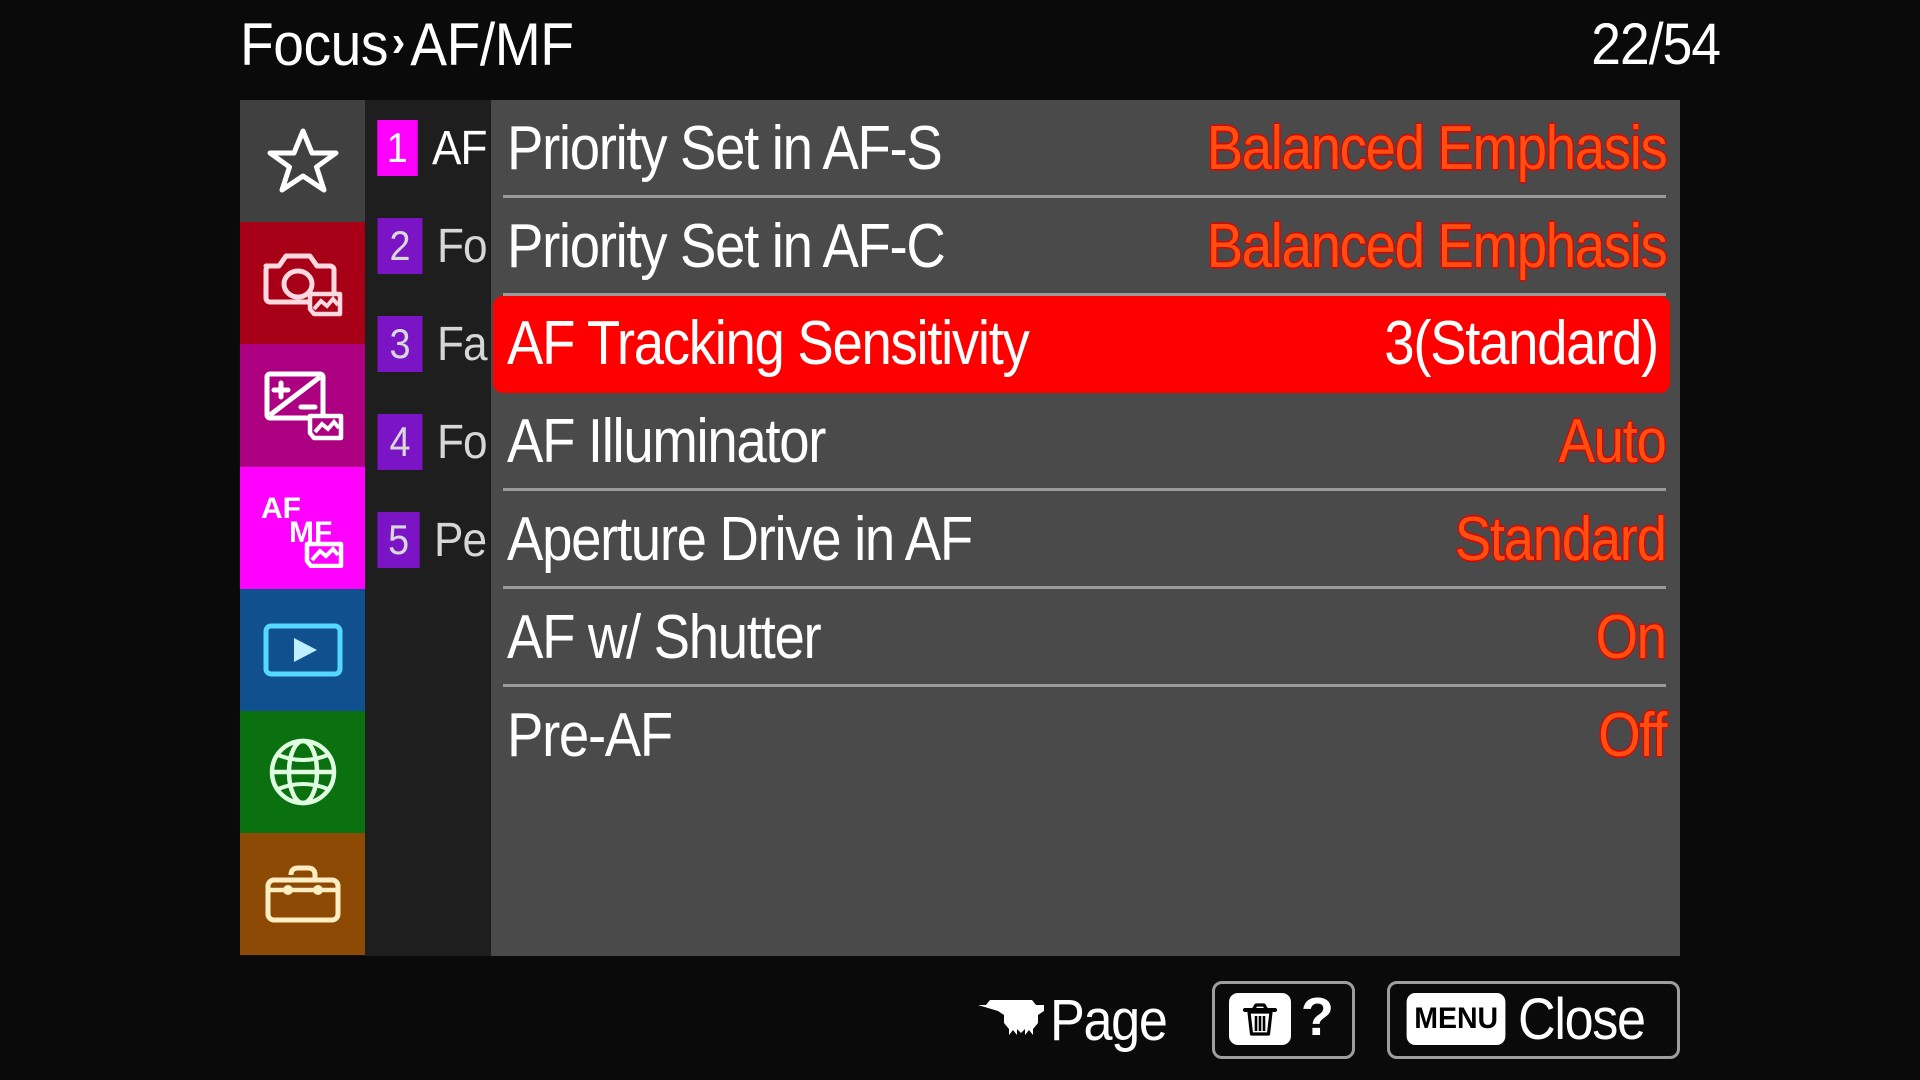 Image resolution: width=1920 pixels, height=1080 pixels. Describe the element at coordinates (1085, 442) in the screenshot. I see `table-row: AF Illuminator Auto` at that location.